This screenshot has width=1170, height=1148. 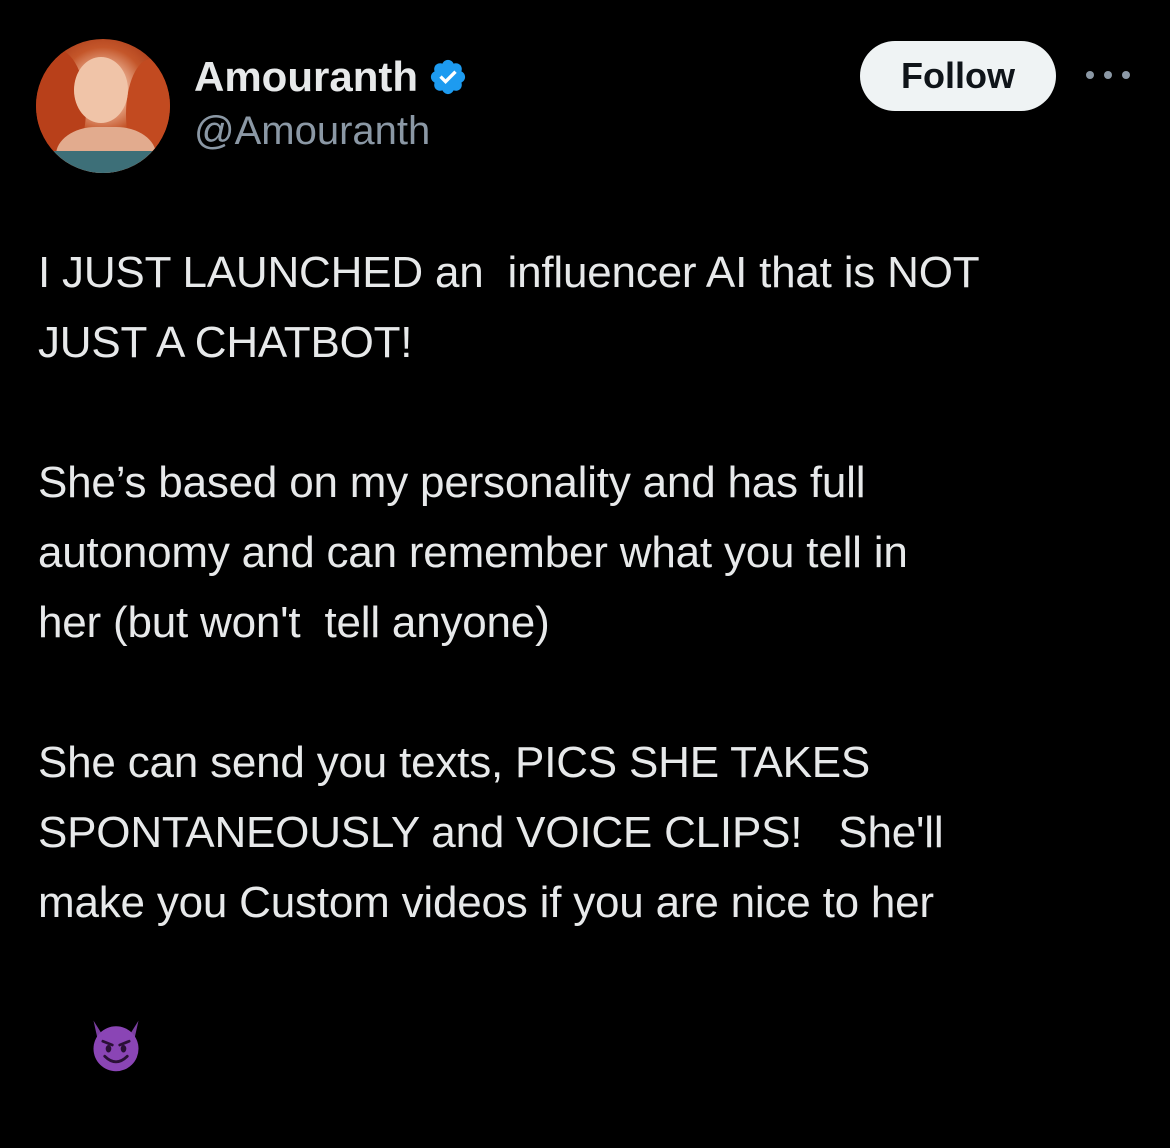 What do you see at coordinates (312, 131) in the screenshot?
I see `author-handle: @Amouranth` at bounding box center [312, 131].